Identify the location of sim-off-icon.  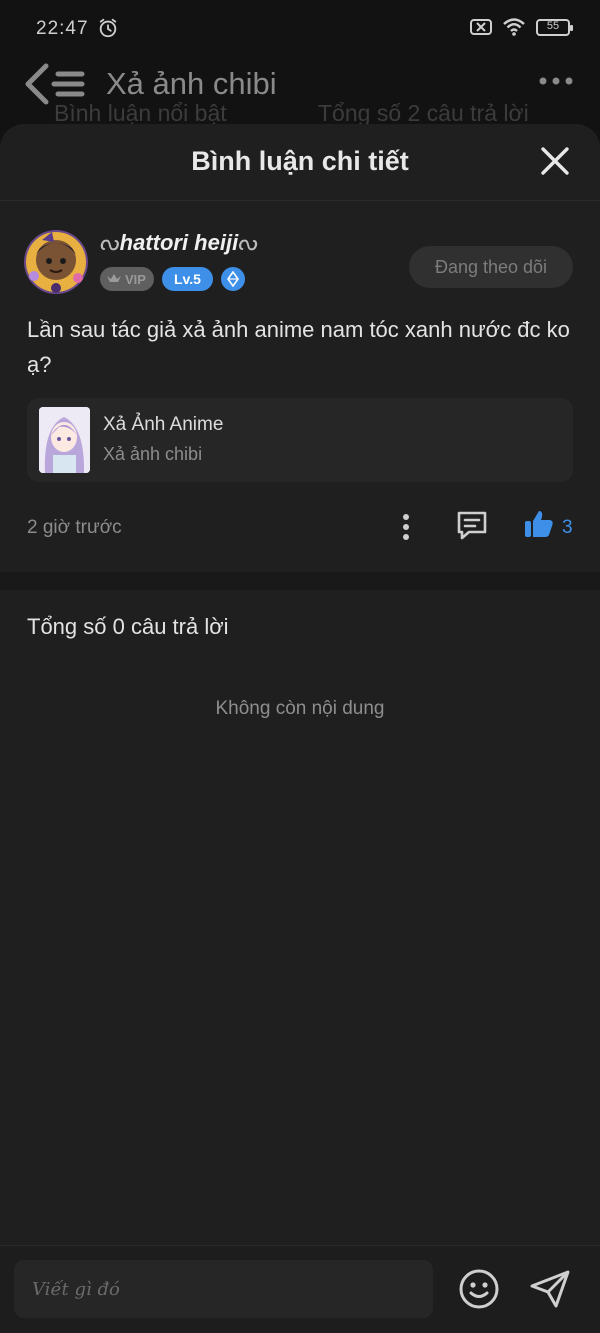
(481, 27).